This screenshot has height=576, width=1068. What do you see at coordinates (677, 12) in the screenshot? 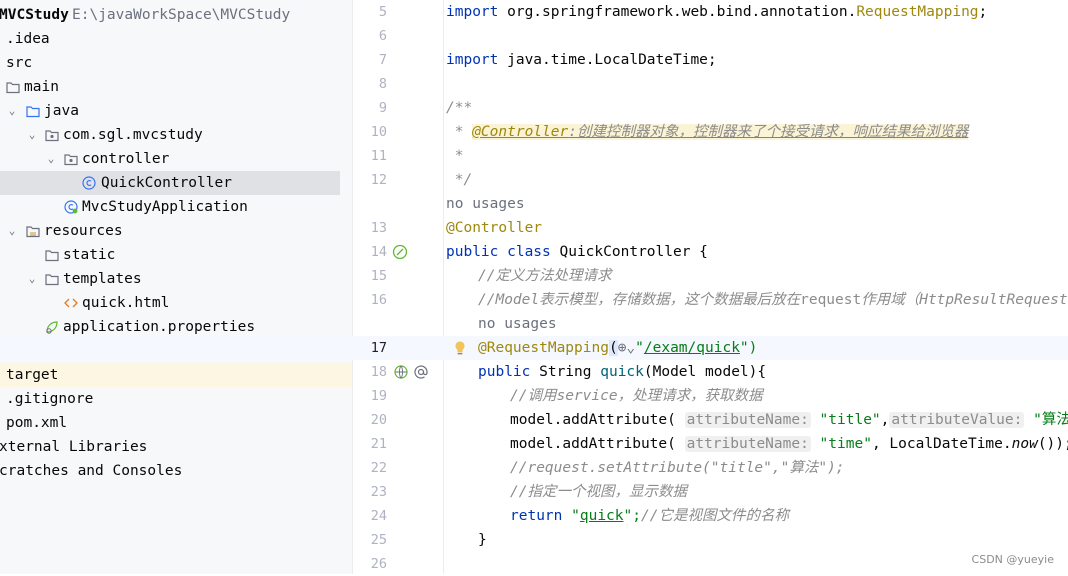
I see `code-text: org.springframework.web.bind.annotation.` at bounding box center [677, 12].